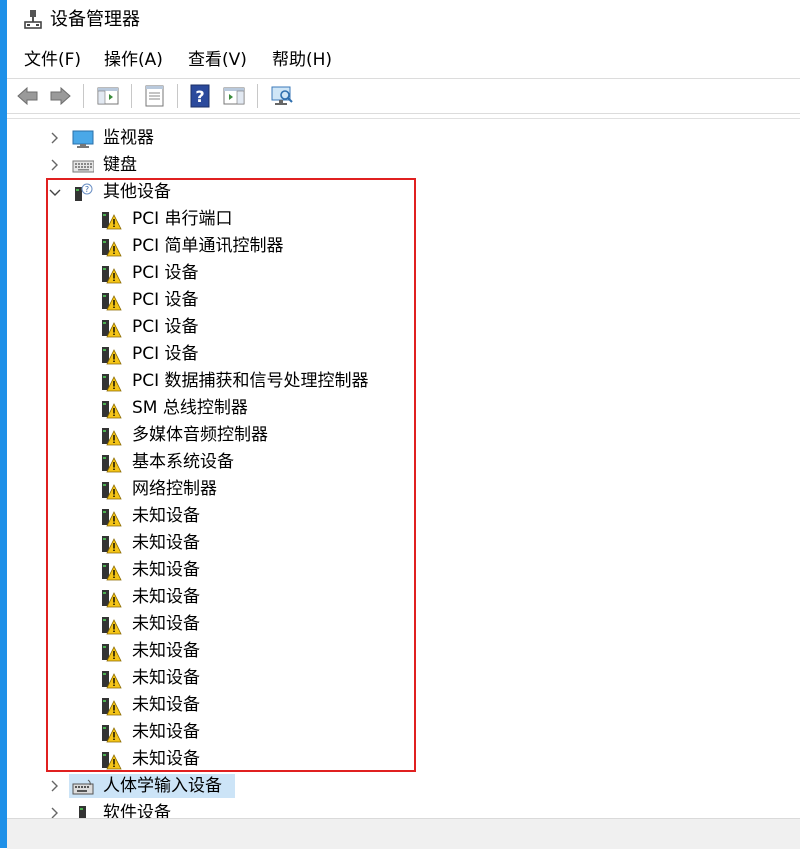  I want to click on tree-node-software-devices: 软件设备, so click(403, 809).